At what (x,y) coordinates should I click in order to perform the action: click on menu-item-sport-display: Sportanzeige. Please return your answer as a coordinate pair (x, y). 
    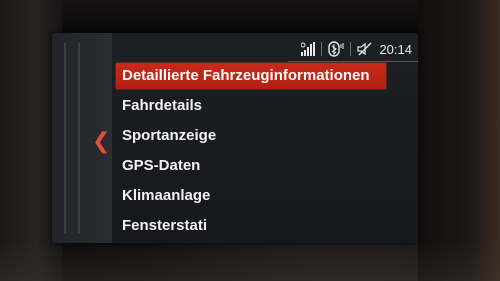
    Looking at the image, I should click on (266, 136).